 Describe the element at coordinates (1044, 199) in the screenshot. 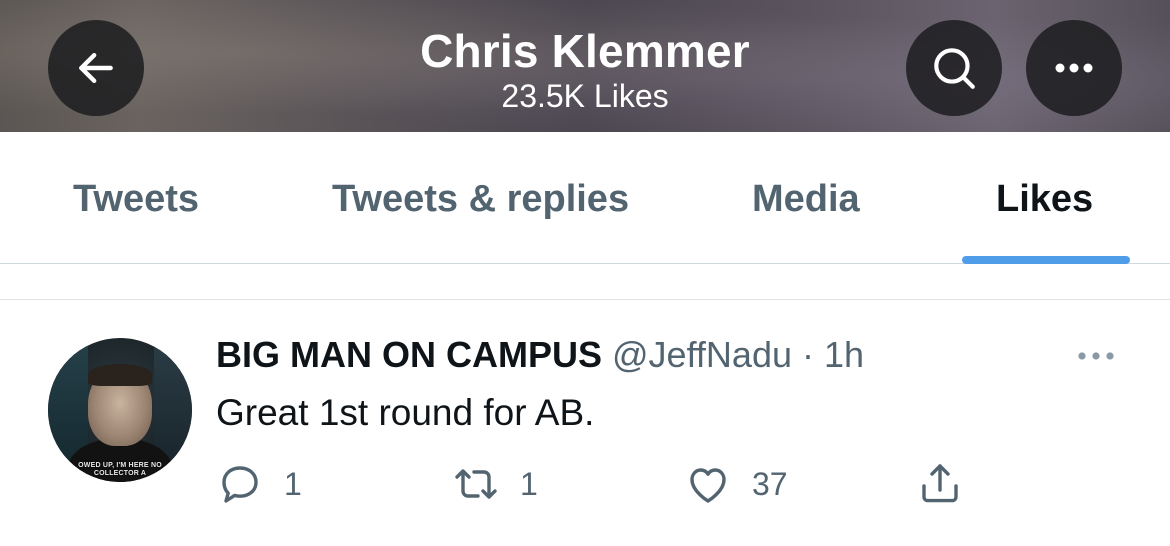

I see `tab-likes: Likes` at that location.